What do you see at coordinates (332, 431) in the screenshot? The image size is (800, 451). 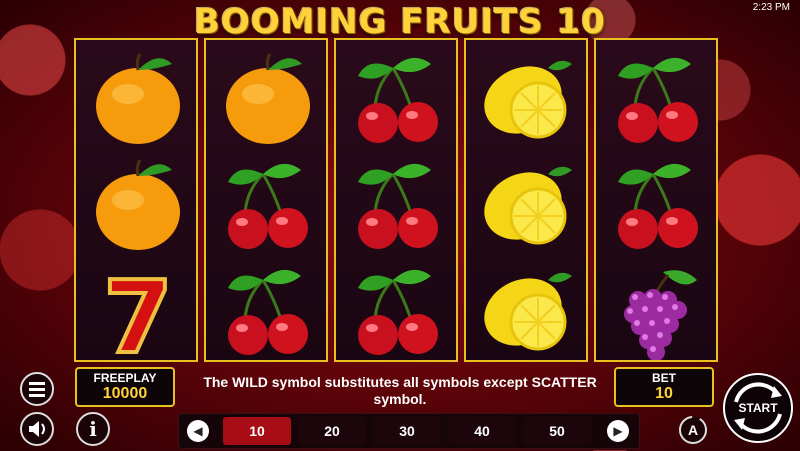 I see `bet-option-20: 20` at bounding box center [332, 431].